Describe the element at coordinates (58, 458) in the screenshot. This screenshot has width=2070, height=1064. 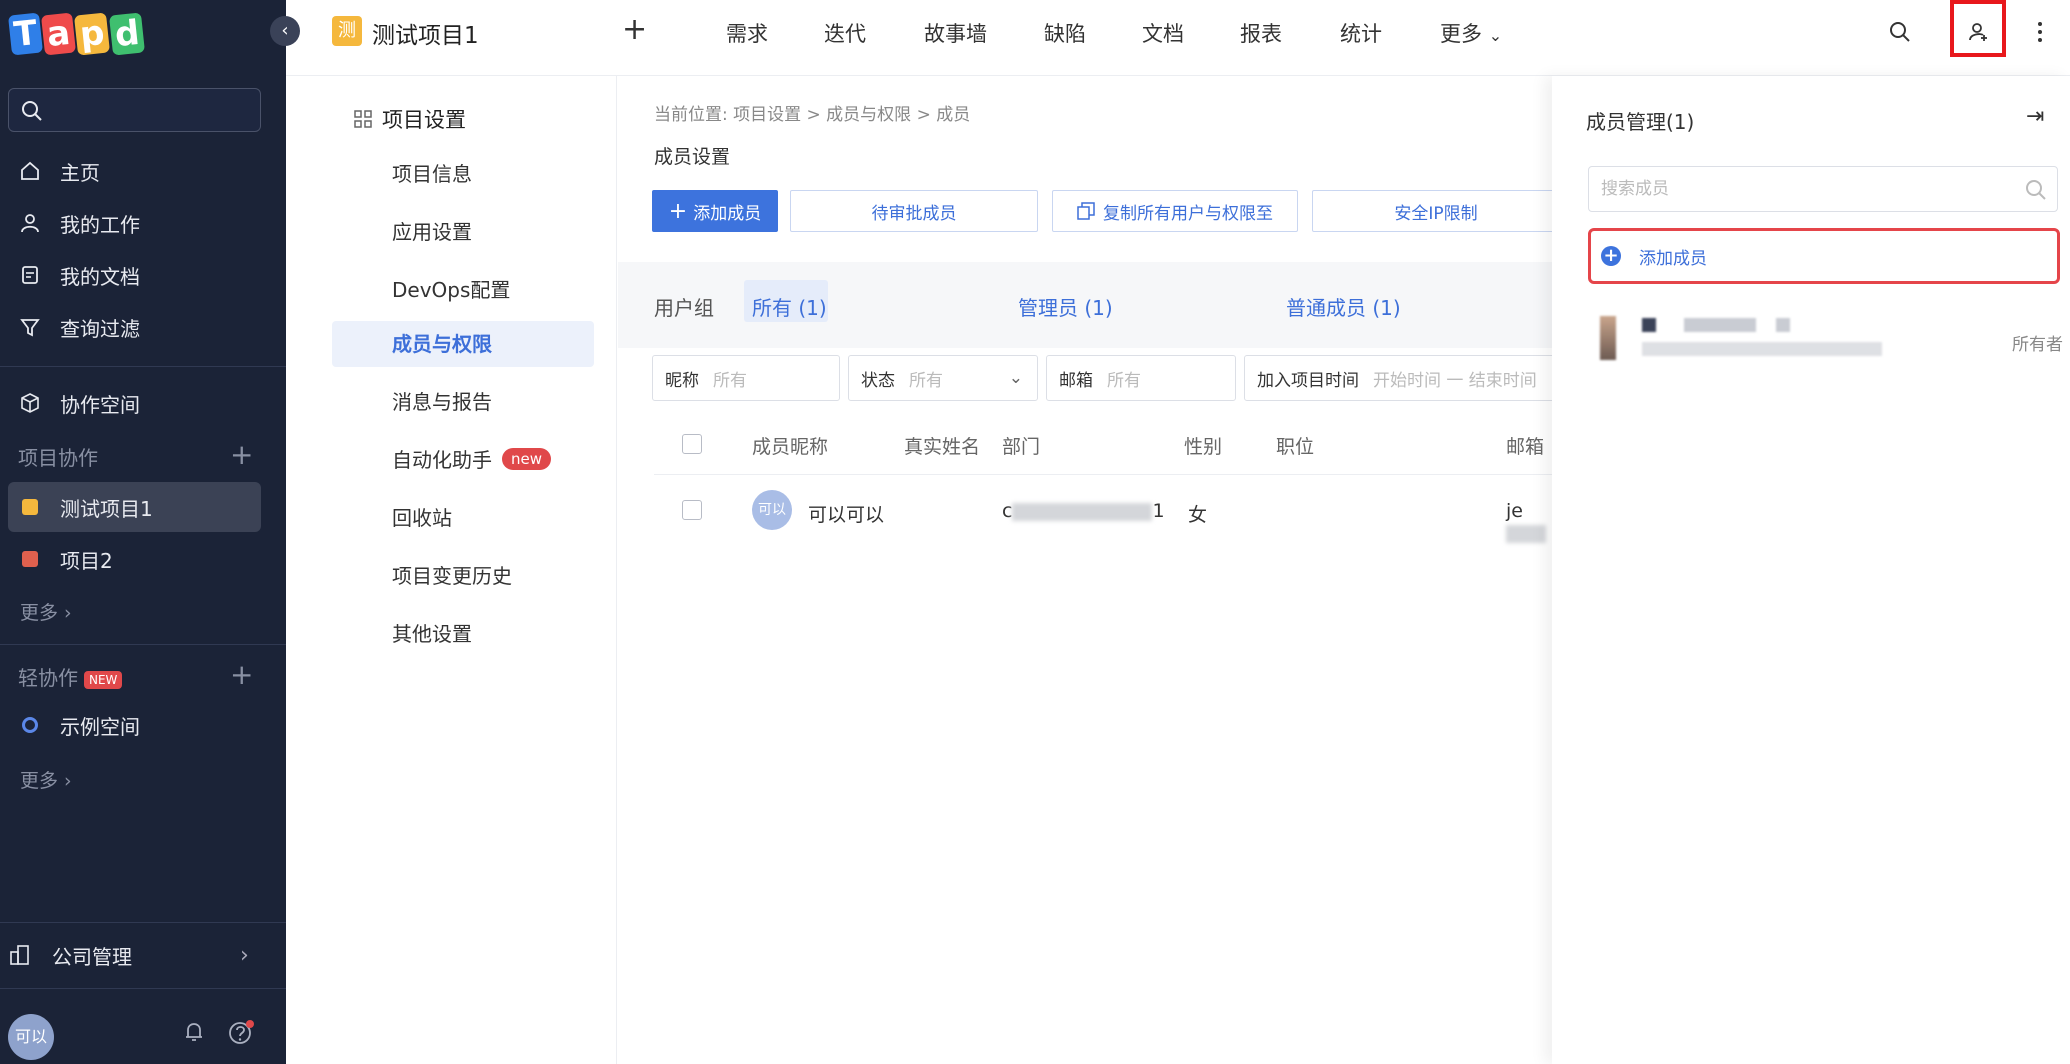
I see `projects-section-title: 项目协作` at that location.